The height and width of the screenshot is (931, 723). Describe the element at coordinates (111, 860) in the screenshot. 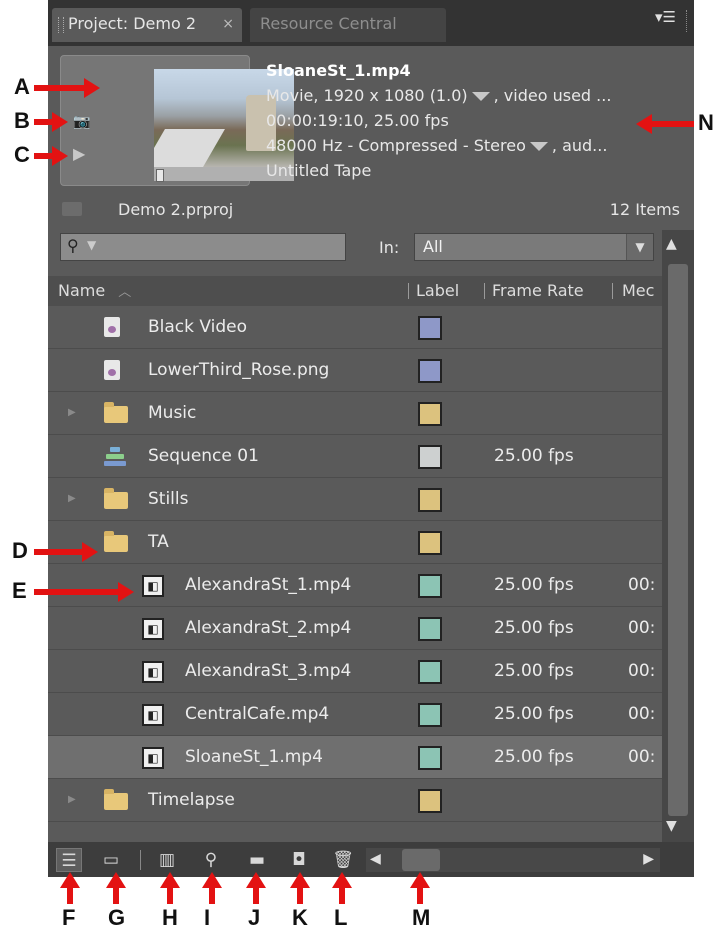

I see `icon-view-icon: ▭` at that location.